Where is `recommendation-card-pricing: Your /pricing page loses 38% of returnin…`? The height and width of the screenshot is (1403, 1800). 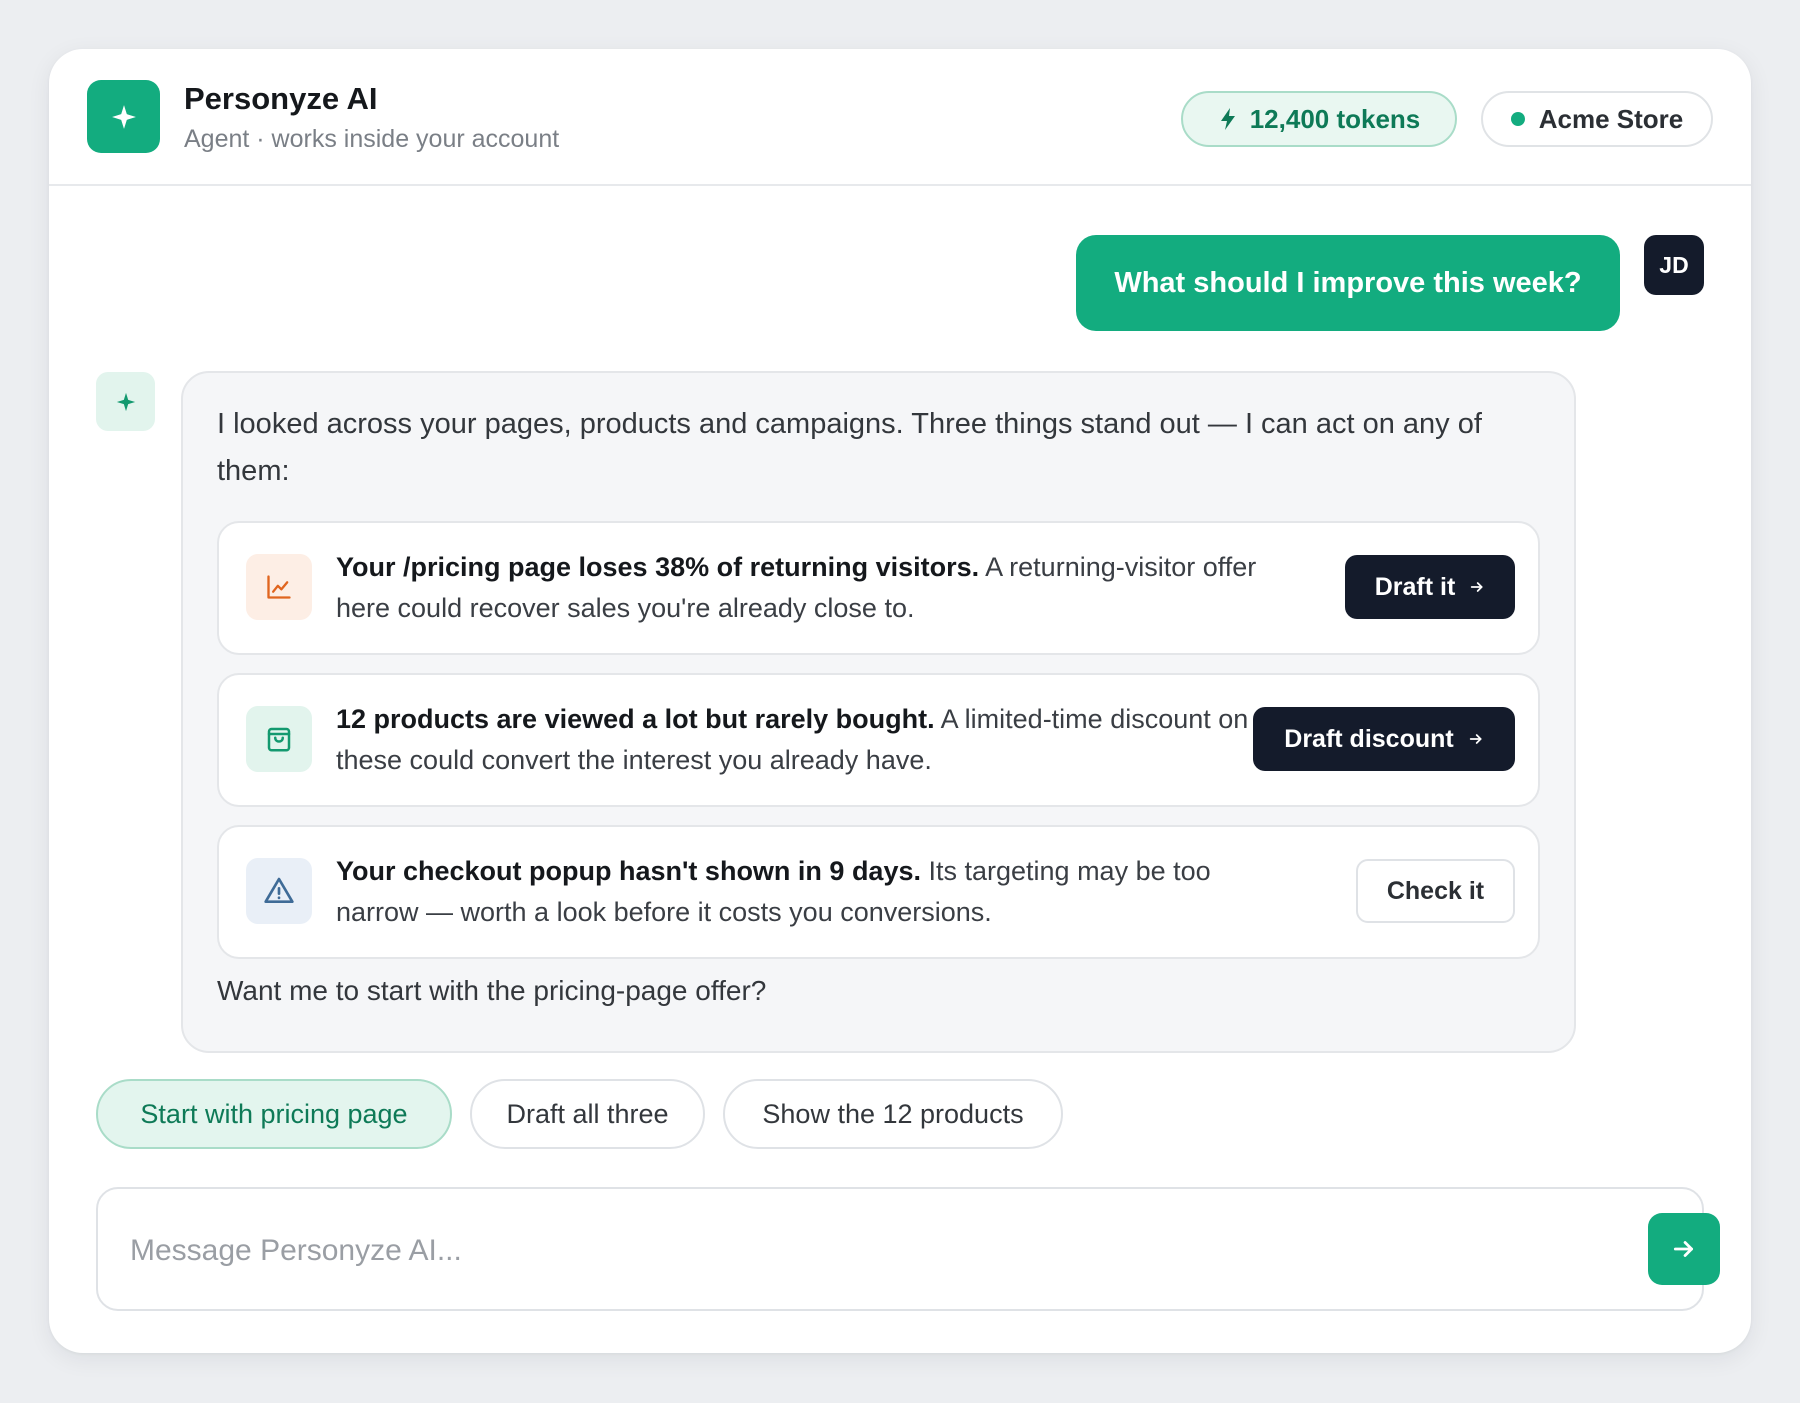
recommendation-card-pricing: Your /pricing page loses 38% of returnin… is located at coordinates (878, 588).